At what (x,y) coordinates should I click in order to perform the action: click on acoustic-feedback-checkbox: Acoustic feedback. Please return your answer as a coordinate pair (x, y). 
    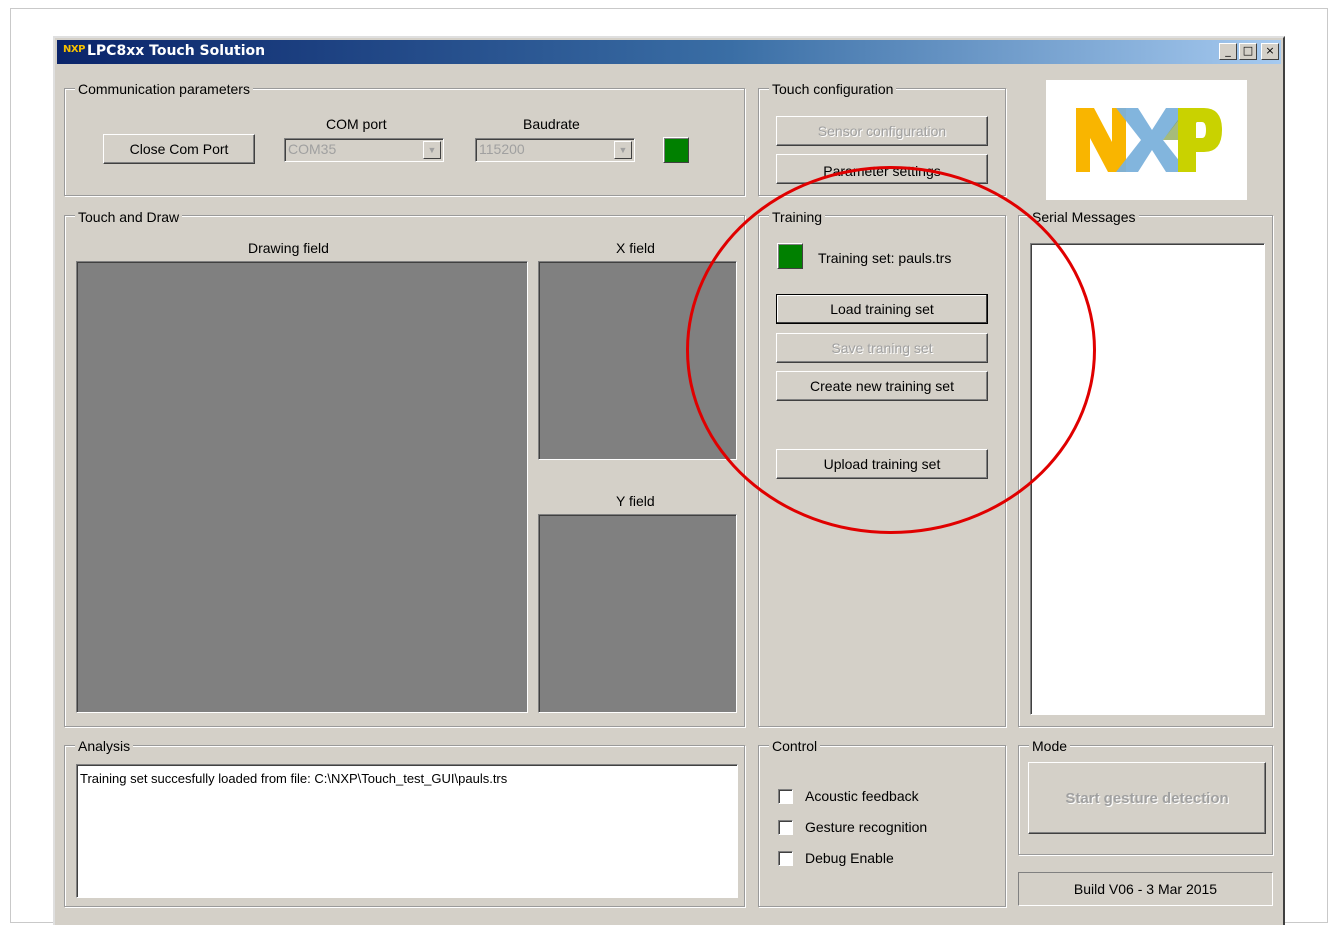
    Looking at the image, I should click on (848, 796).